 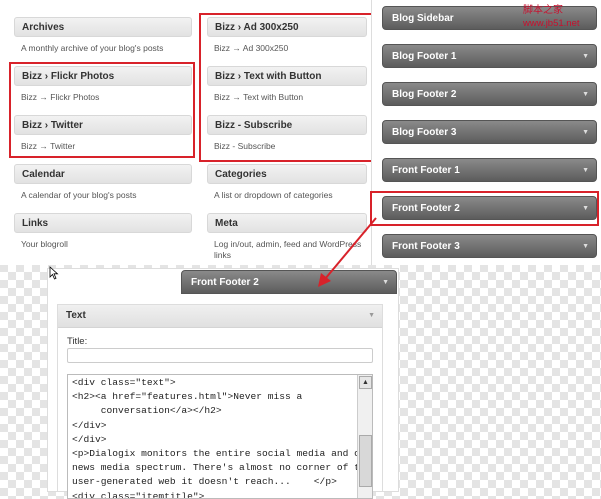 What do you see at coordinates (103, 27) in the screenshot?
I see `widget-title: Archives` at bounding box center [103, 27].